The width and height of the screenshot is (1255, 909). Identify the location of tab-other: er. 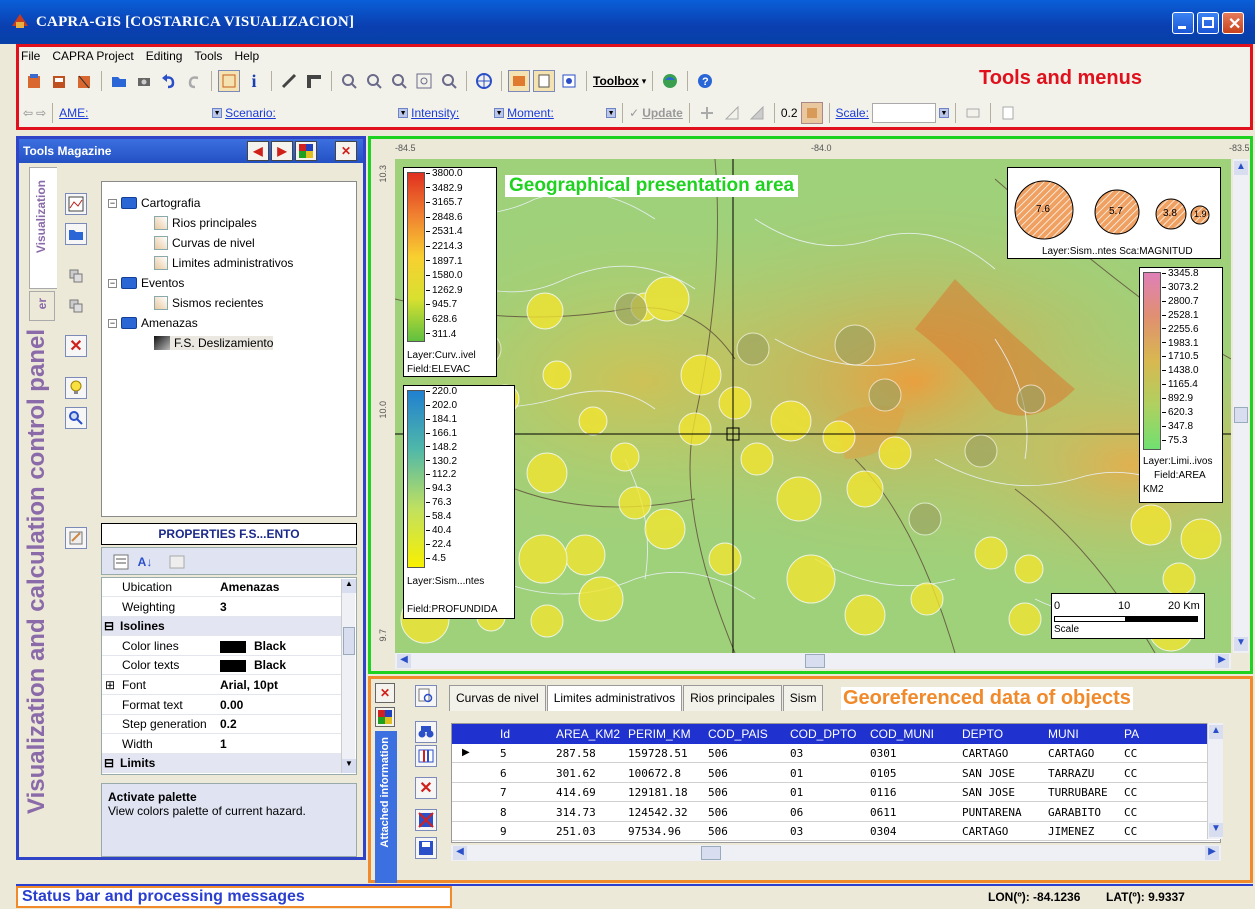
(42, 306).